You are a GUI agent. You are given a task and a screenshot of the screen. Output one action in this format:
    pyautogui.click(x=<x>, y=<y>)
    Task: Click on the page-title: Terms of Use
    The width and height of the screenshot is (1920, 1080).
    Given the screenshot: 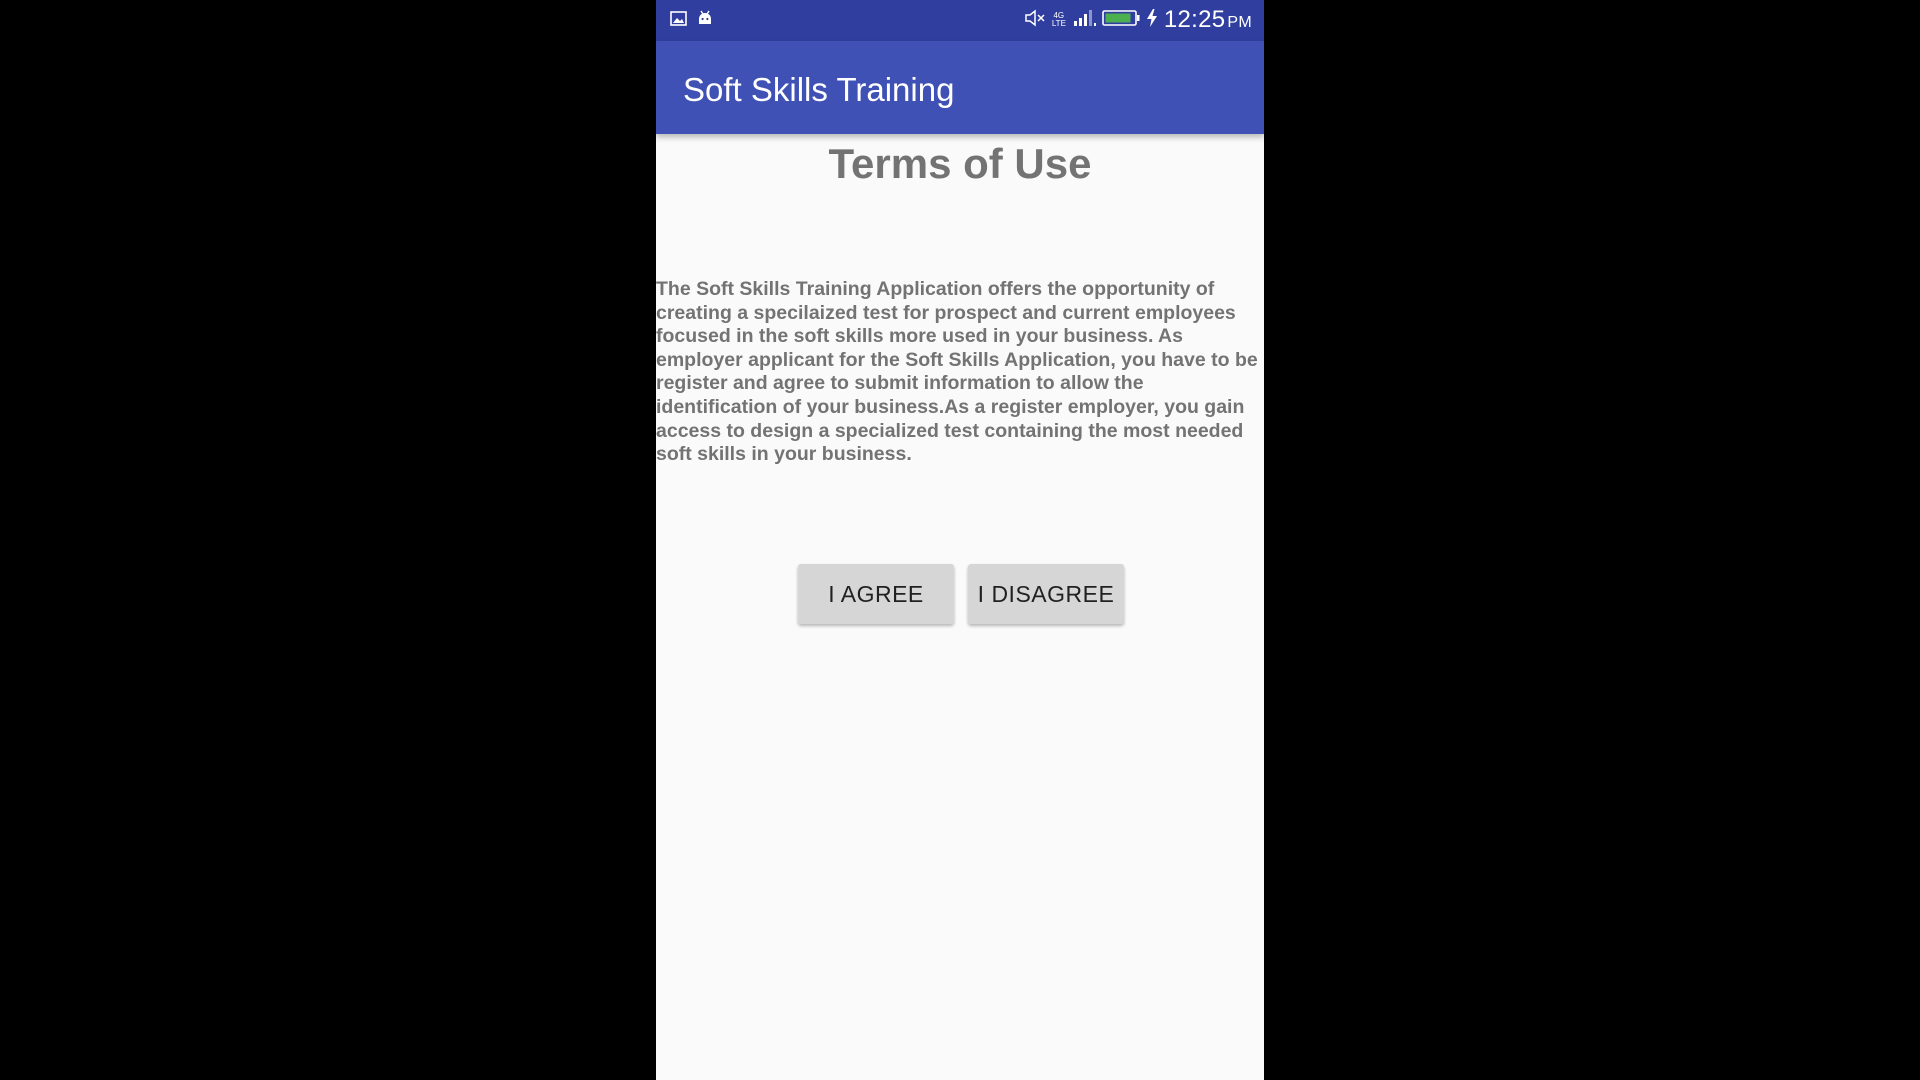 What is the action you would take?
    pyautogui.click(x=960, y=163)
    